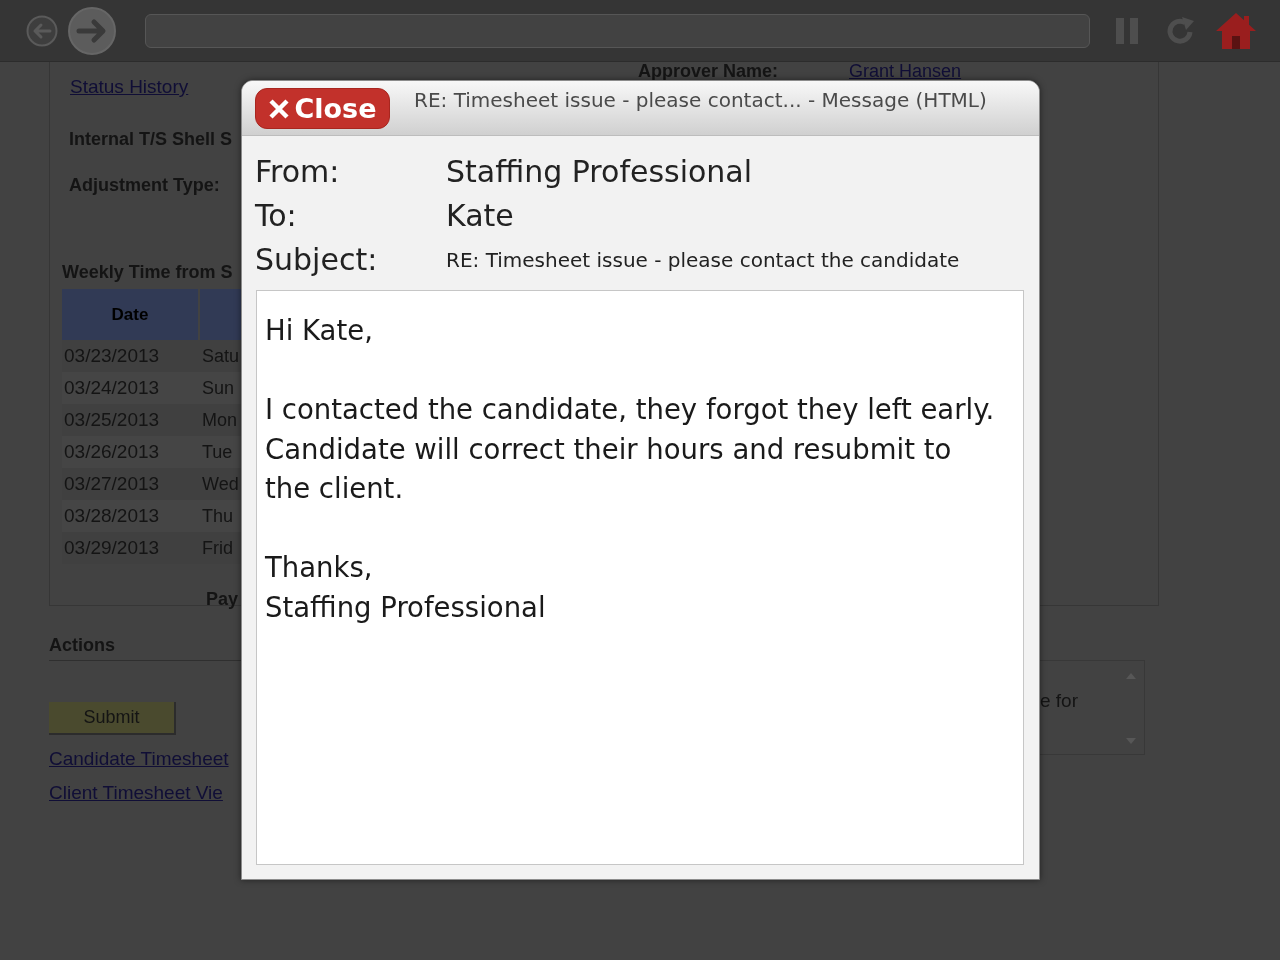 The width and height of the screenshot is (1280, 960). Describe the element at coordinates (617, 30) in the screenshot. I see `address-field` at that location.